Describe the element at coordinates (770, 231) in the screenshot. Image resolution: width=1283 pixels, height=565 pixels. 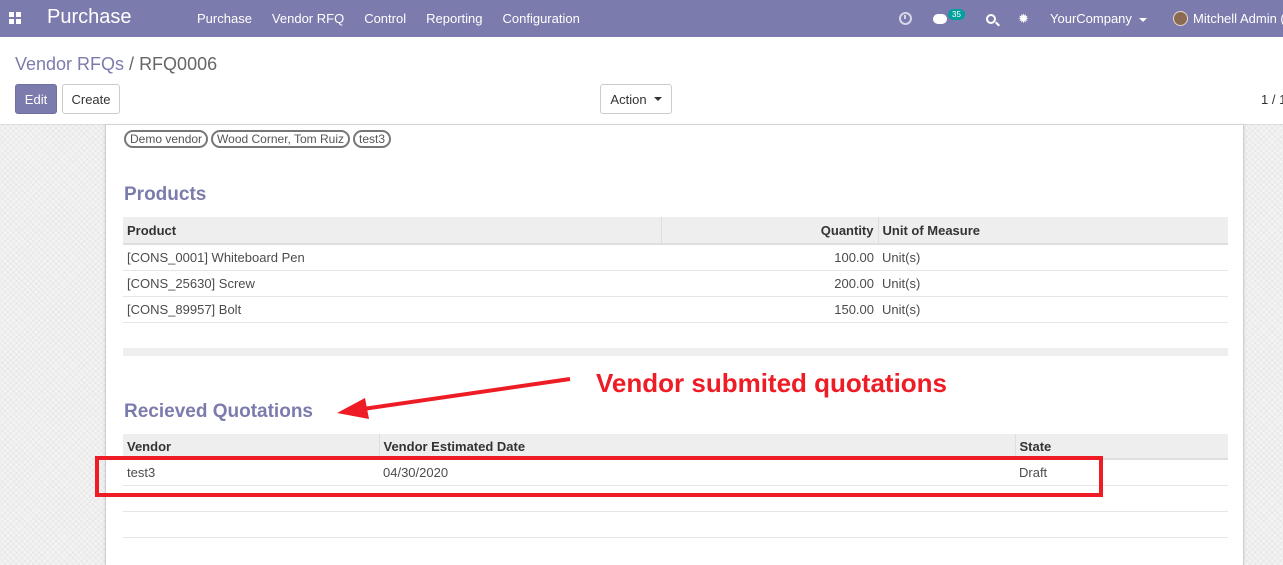
I see `column-header-quantity: Quantity` at that location.